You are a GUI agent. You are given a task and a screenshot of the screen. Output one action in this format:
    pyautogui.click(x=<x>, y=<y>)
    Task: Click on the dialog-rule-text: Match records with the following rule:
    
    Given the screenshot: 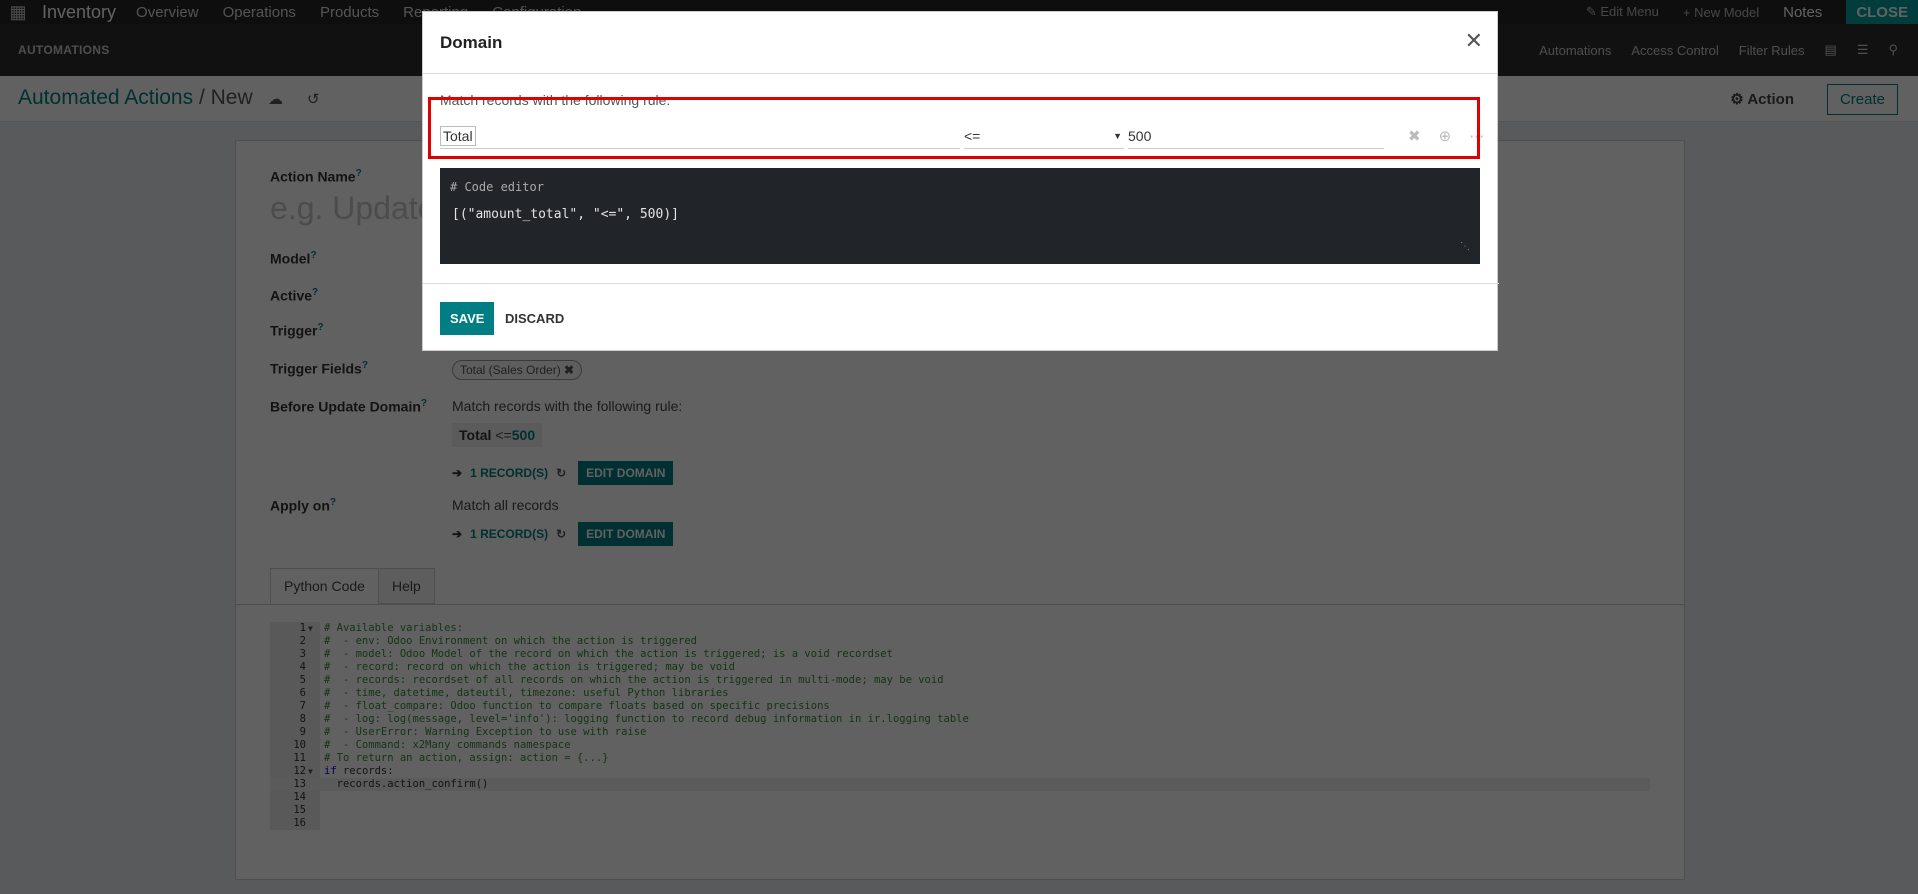 What is the action you would take?
    pyautogui.click(x=555, y=100)
    